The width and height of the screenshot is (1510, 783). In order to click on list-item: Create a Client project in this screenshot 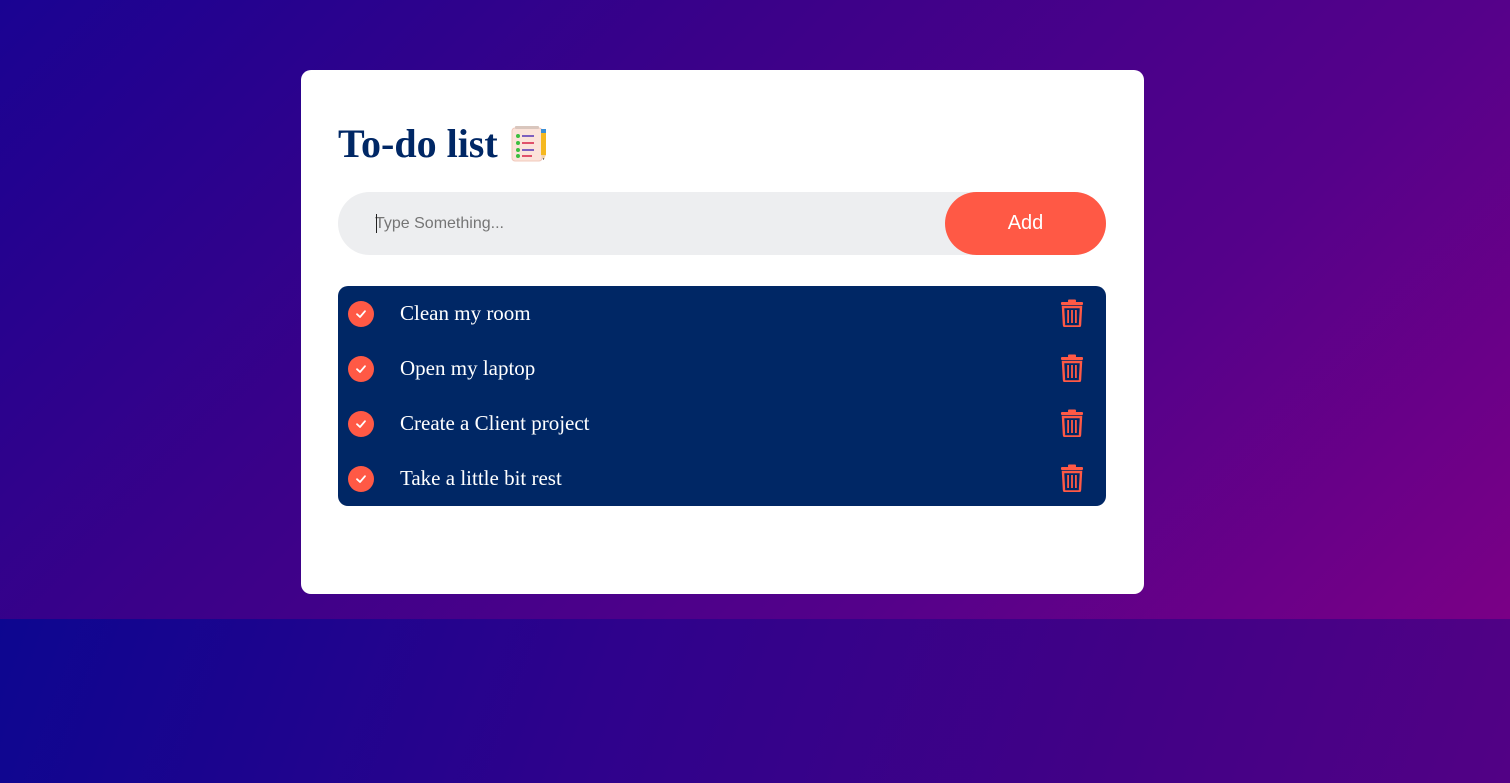, I will do `click(722, 423)`.